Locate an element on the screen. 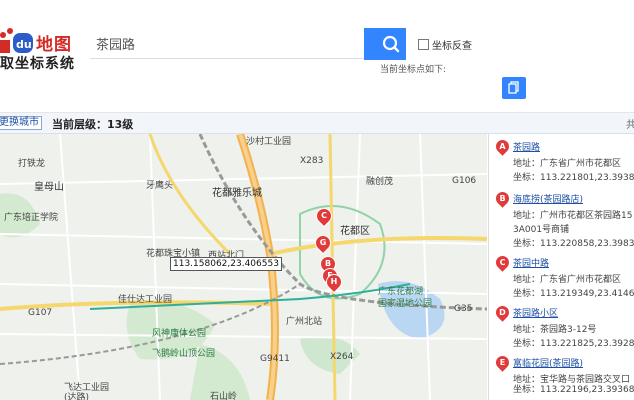  map-label: 石山岭 is located at coordinates (224, 396).